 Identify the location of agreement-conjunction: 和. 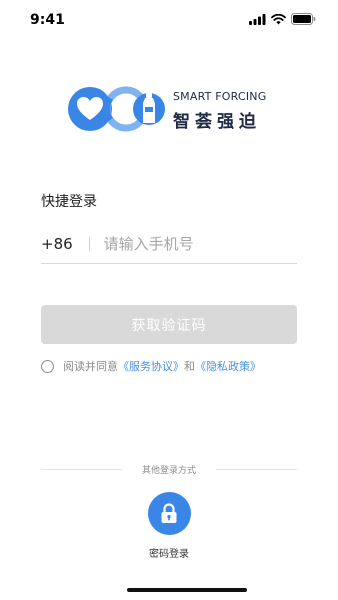
(189, 366).